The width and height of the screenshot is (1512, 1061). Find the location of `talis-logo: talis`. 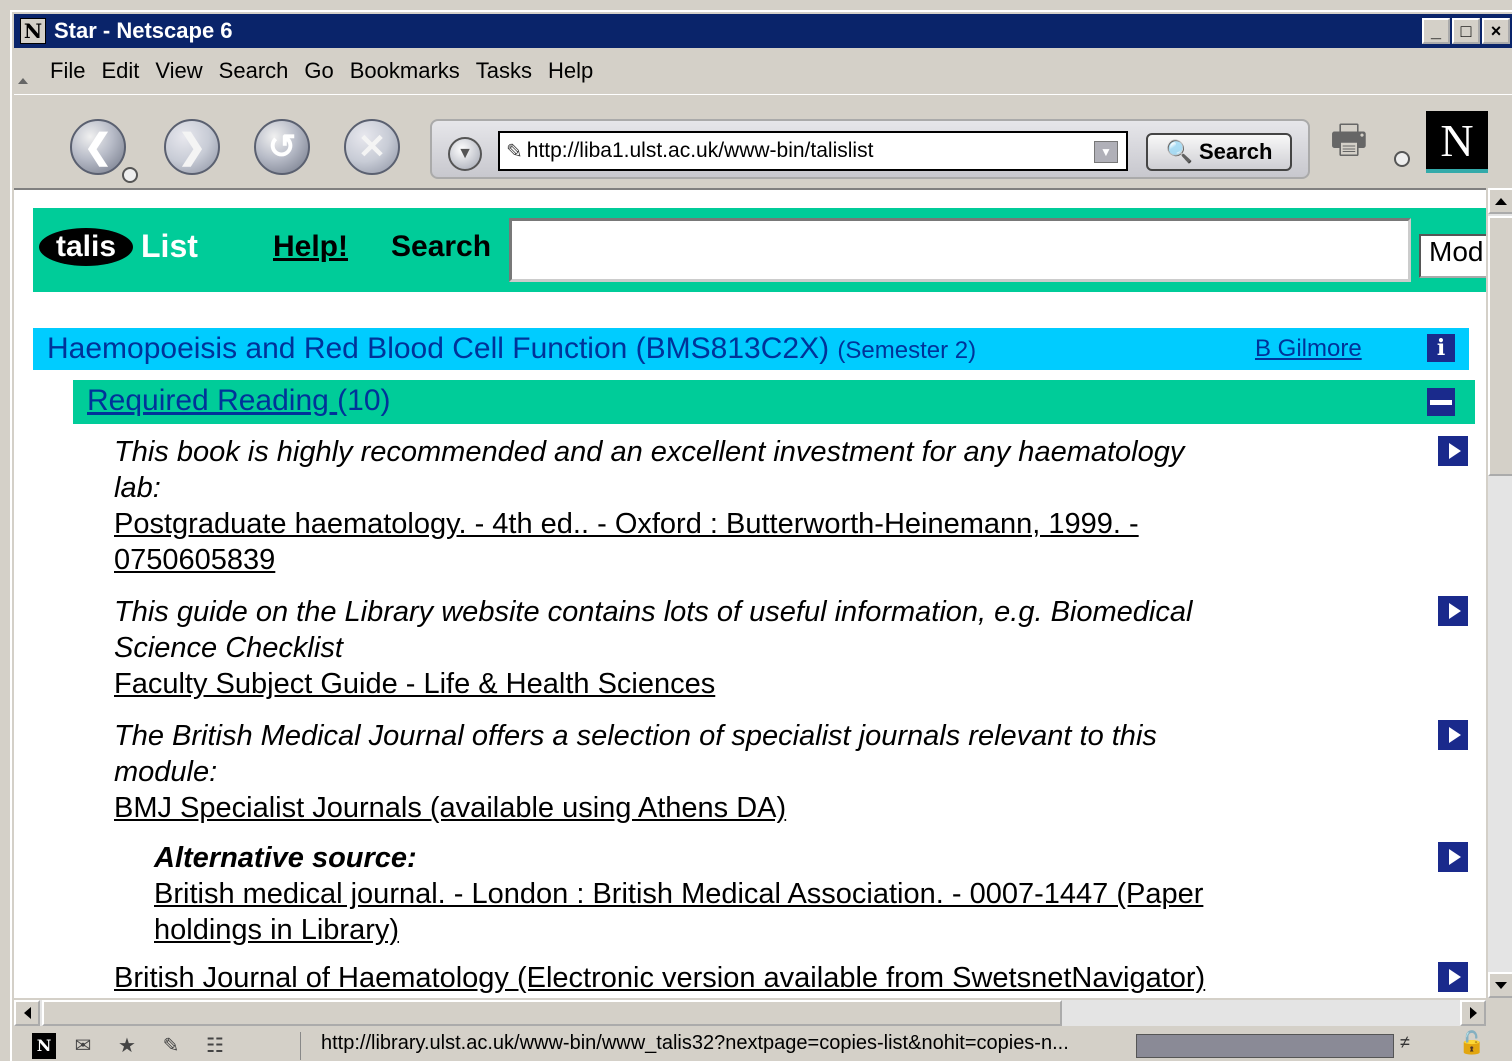

talis-logo: talis is located at coordinates (86, 247).